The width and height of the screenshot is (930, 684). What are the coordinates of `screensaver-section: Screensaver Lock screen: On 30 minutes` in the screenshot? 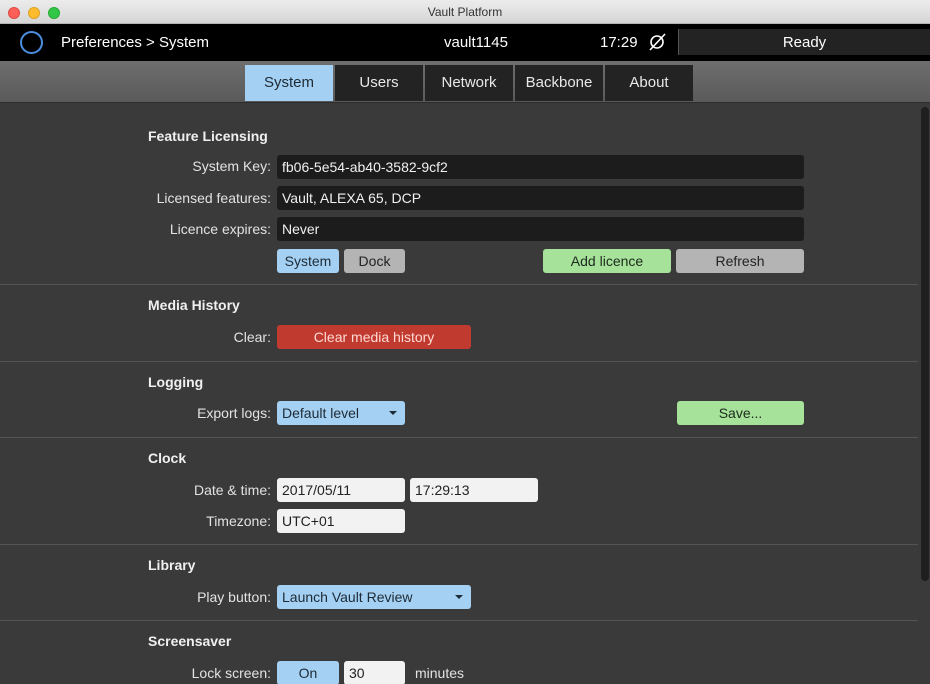 It's located at (459, 652).